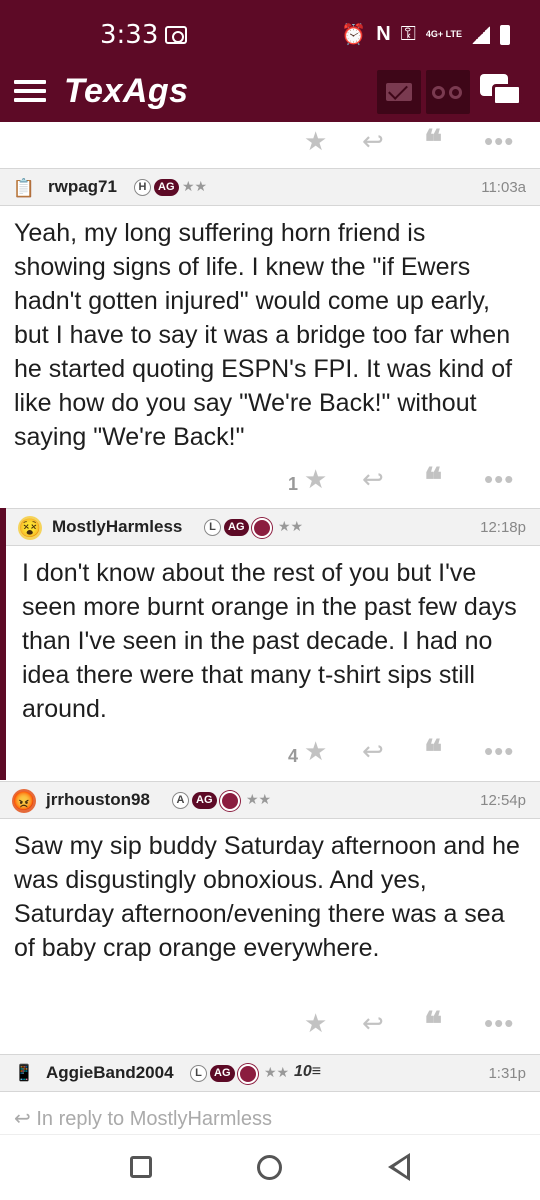 The width and height of the screenshot is (540, 1200). I want to click on star-count: 1, so click(293, 484).